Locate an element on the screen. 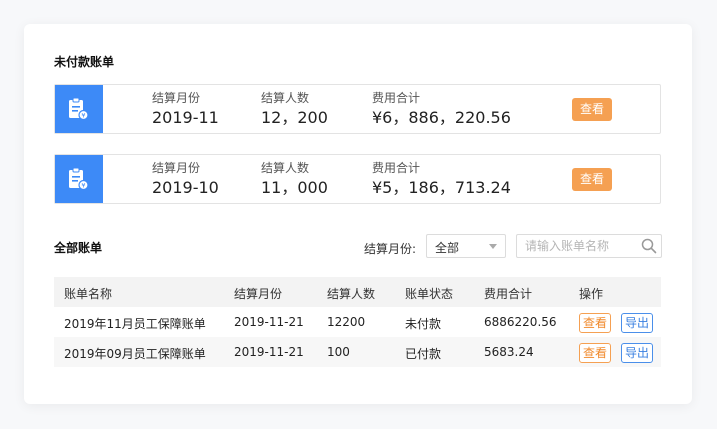  total-cost-value: ¥5，186，713.24 is located at coordinates (441, 187).